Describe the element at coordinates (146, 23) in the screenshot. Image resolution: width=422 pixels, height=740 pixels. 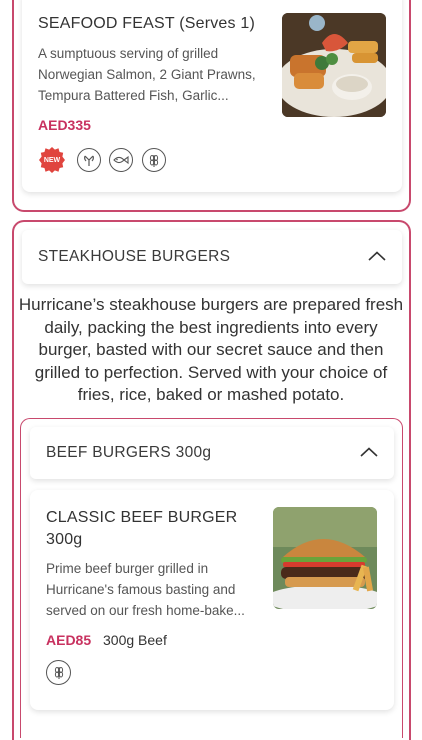
I see `item-title: SEAFOOD FEAST (Serves 1)` at that location.